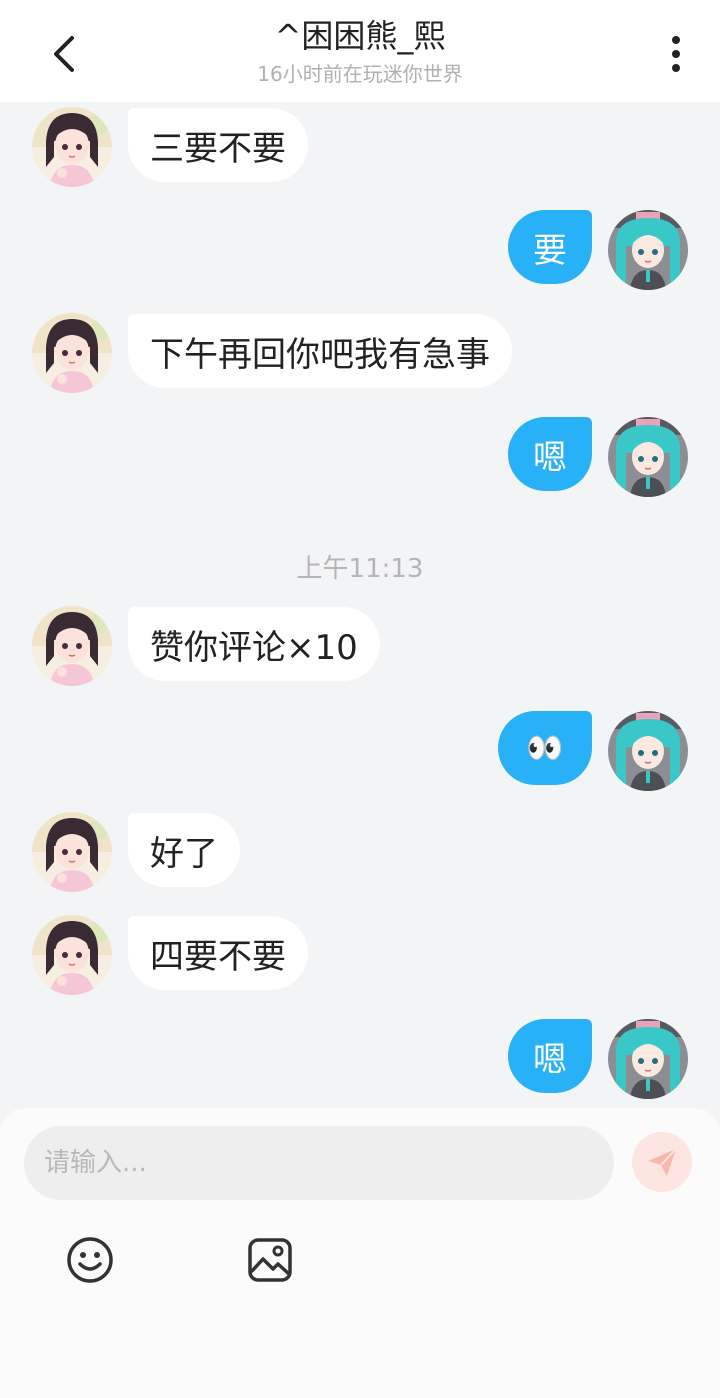  I want to click on image-icon, so click(270, 1260).